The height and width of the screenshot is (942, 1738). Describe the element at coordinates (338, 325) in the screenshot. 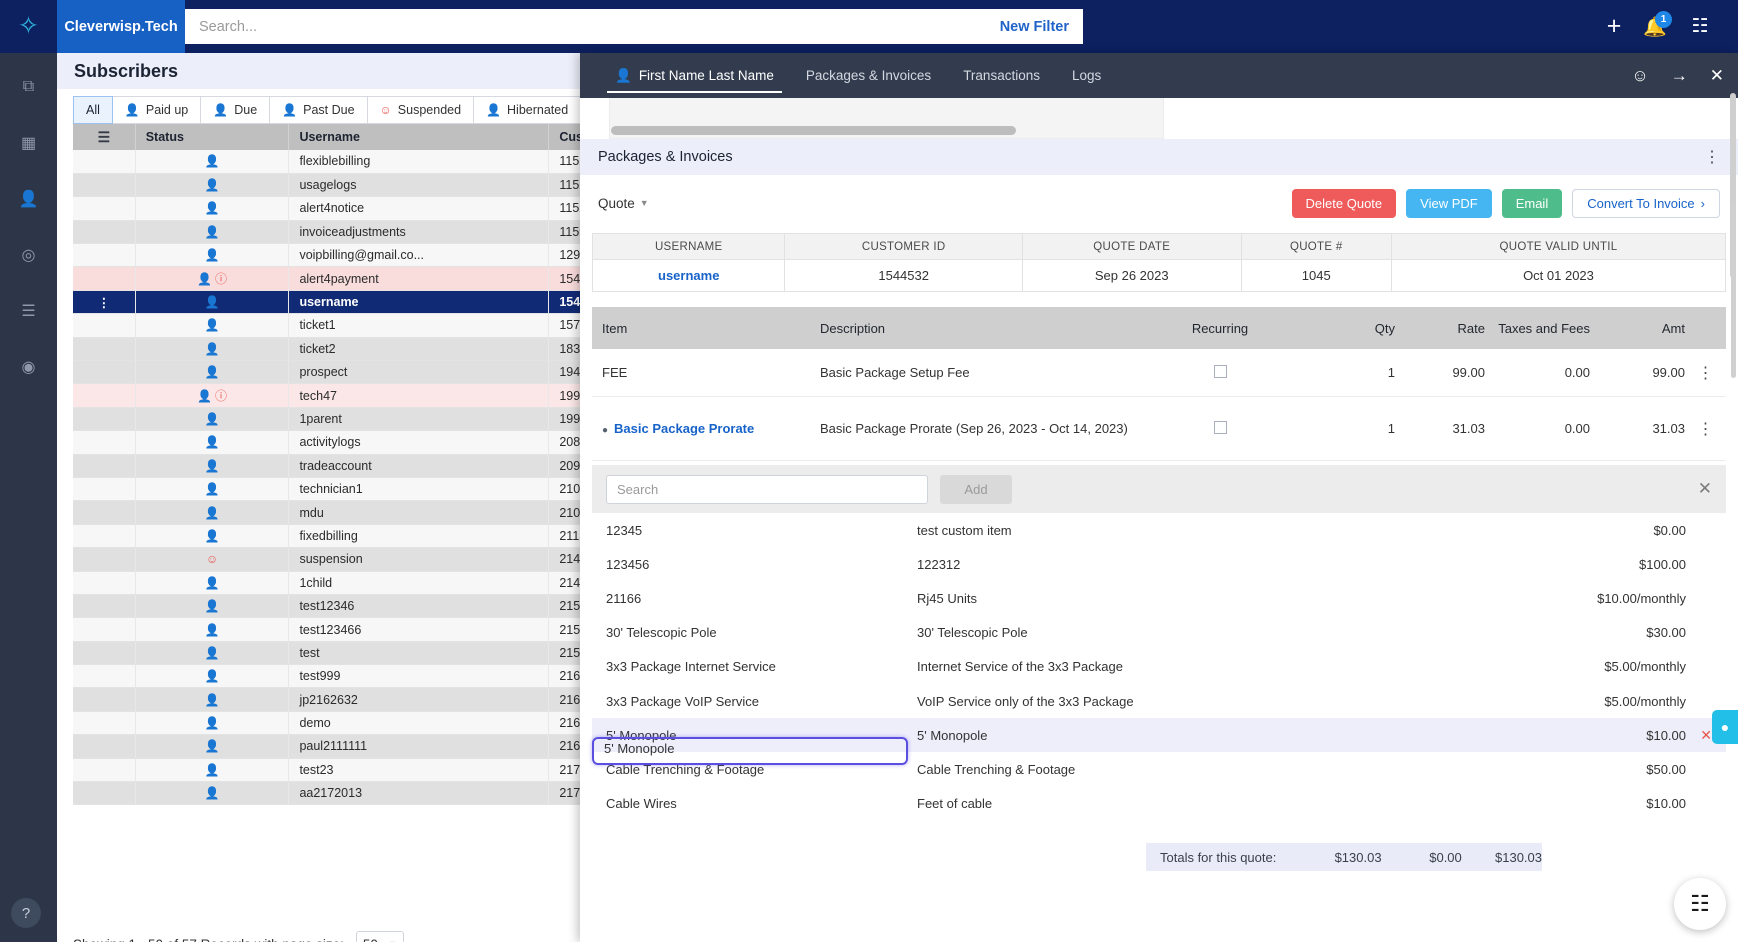

I see `table-row: 👤ticket11578061Tic` at that location.